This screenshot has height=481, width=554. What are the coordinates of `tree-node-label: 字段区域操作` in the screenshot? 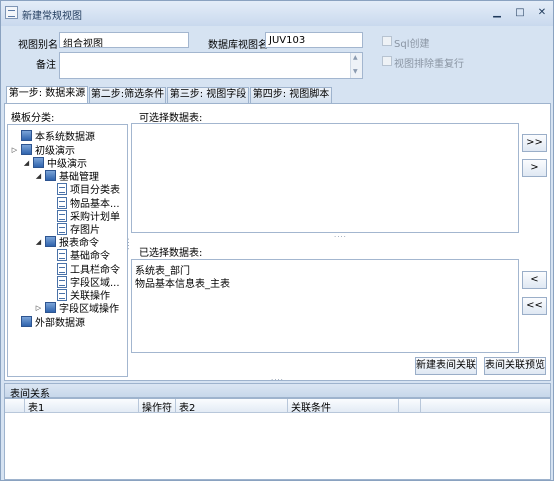 It's located at (89, 309).